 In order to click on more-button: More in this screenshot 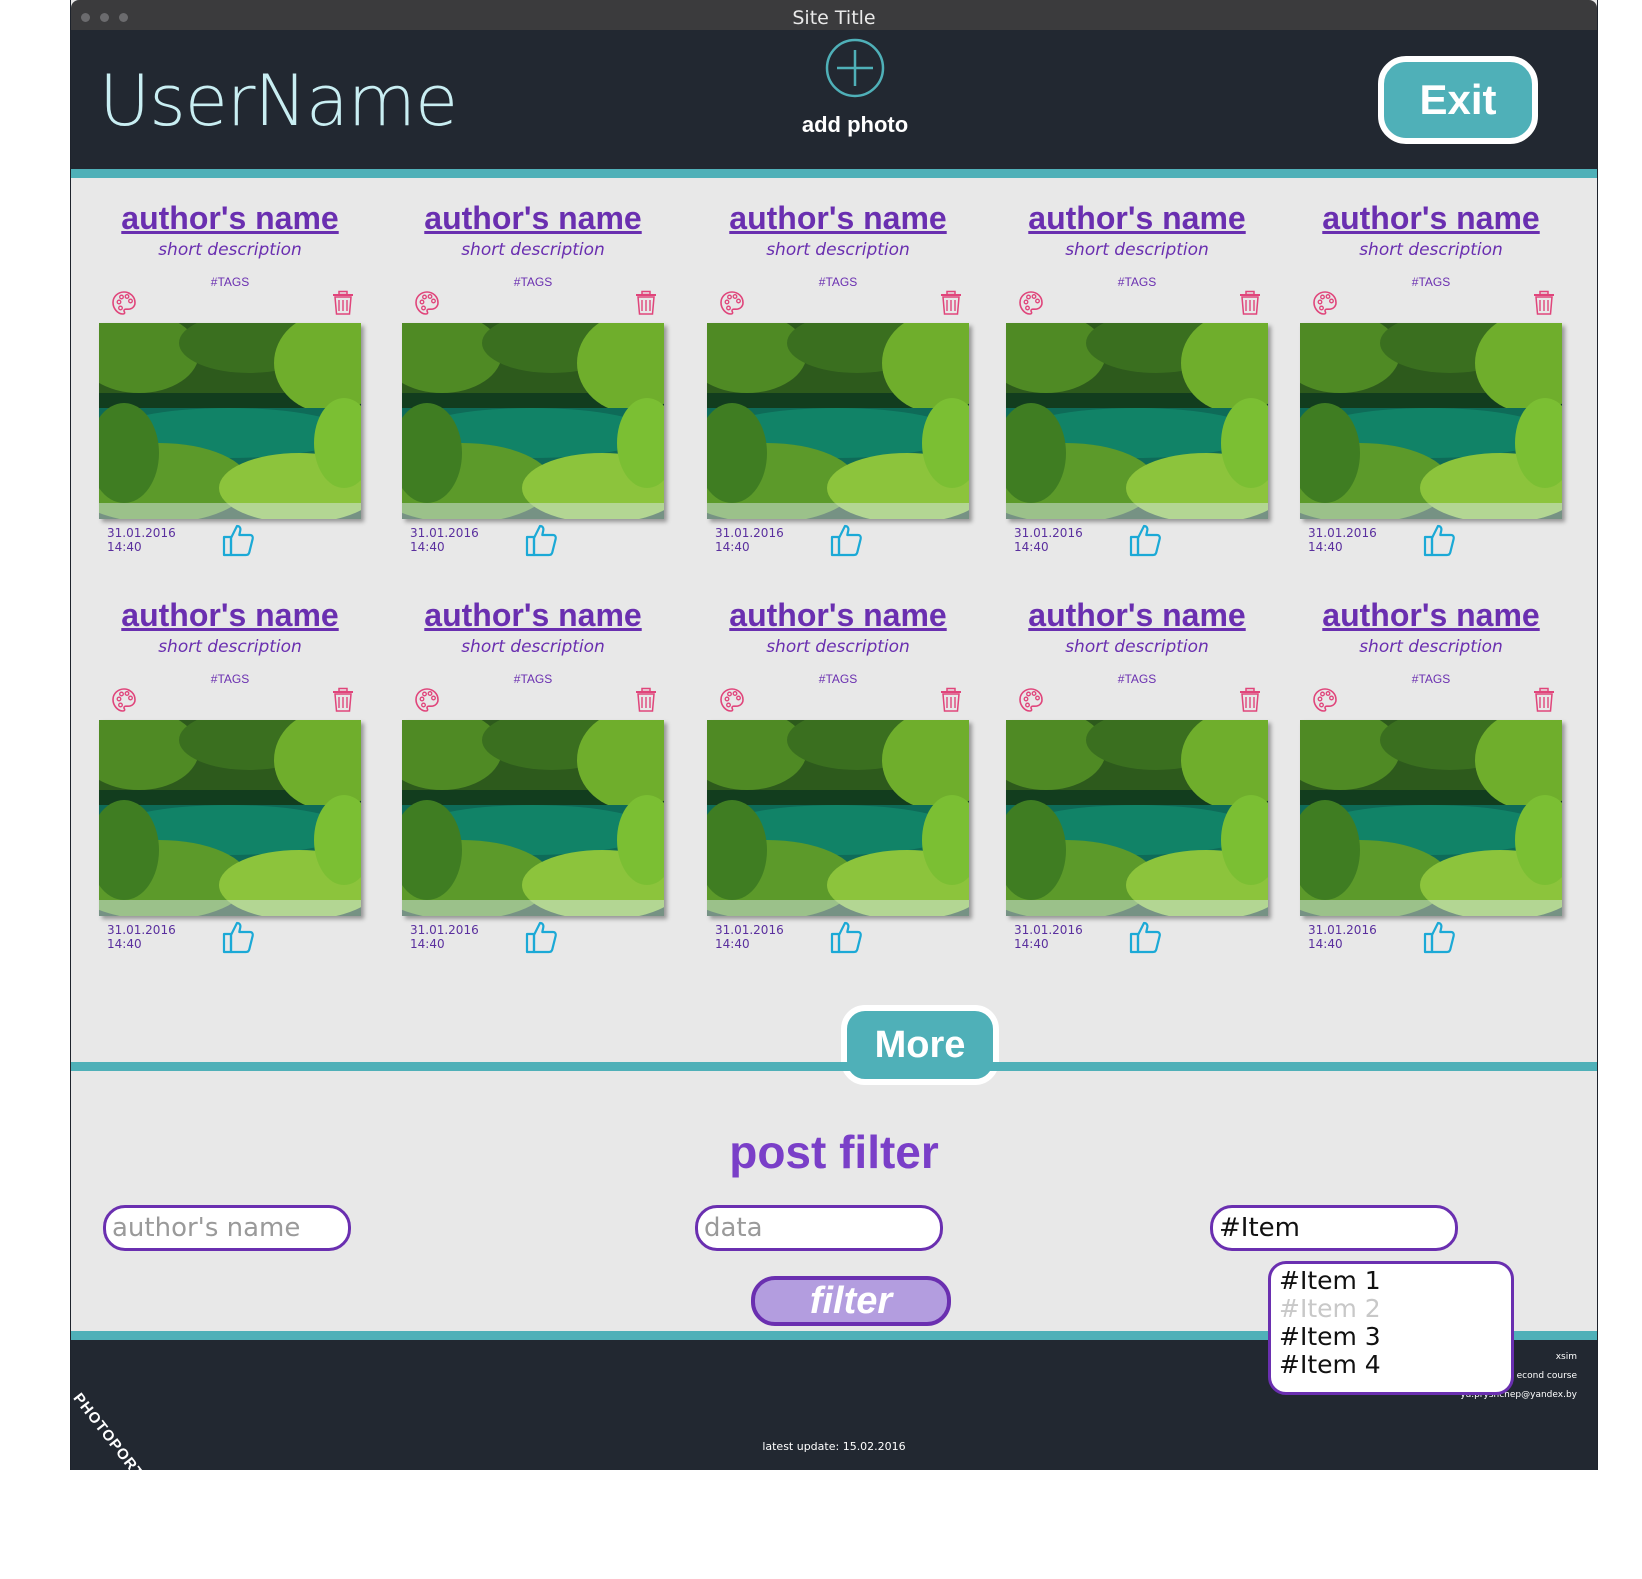, I will do `click(920, 1045)`.